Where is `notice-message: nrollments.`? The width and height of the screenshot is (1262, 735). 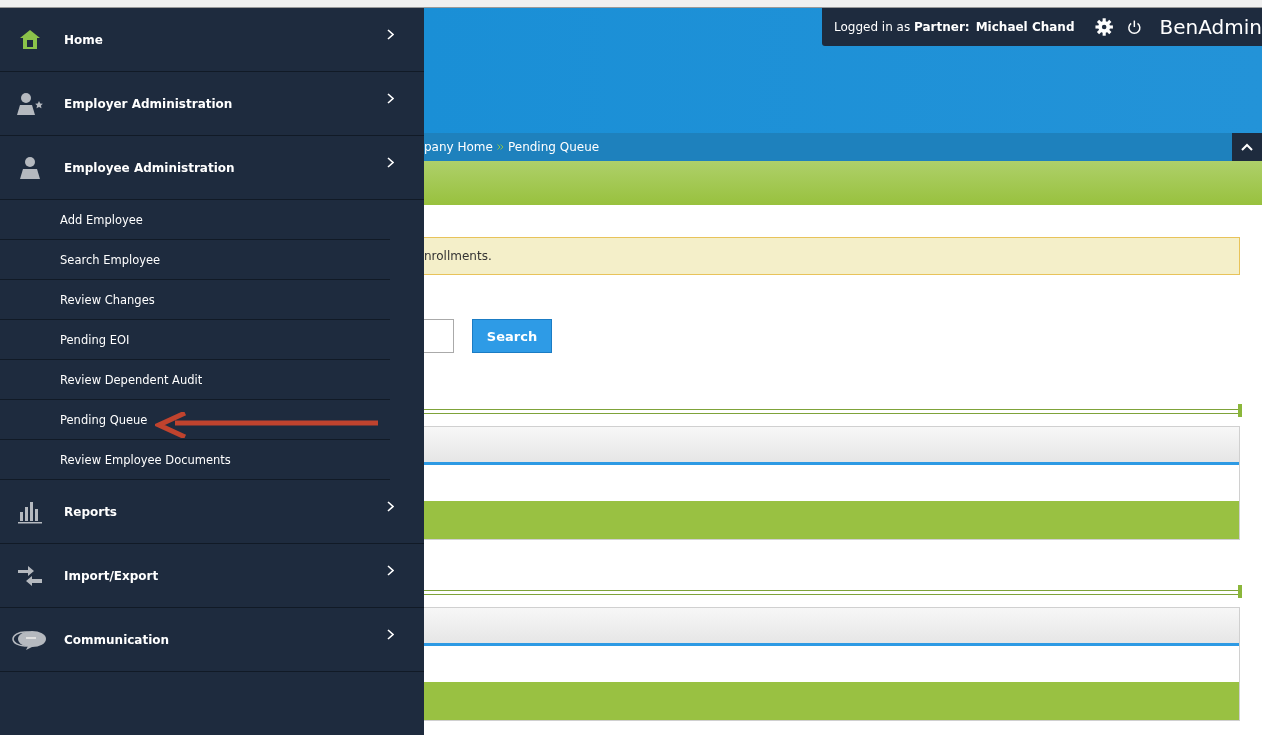
notice-message: nrollments. is located at coordinates (832, 256).